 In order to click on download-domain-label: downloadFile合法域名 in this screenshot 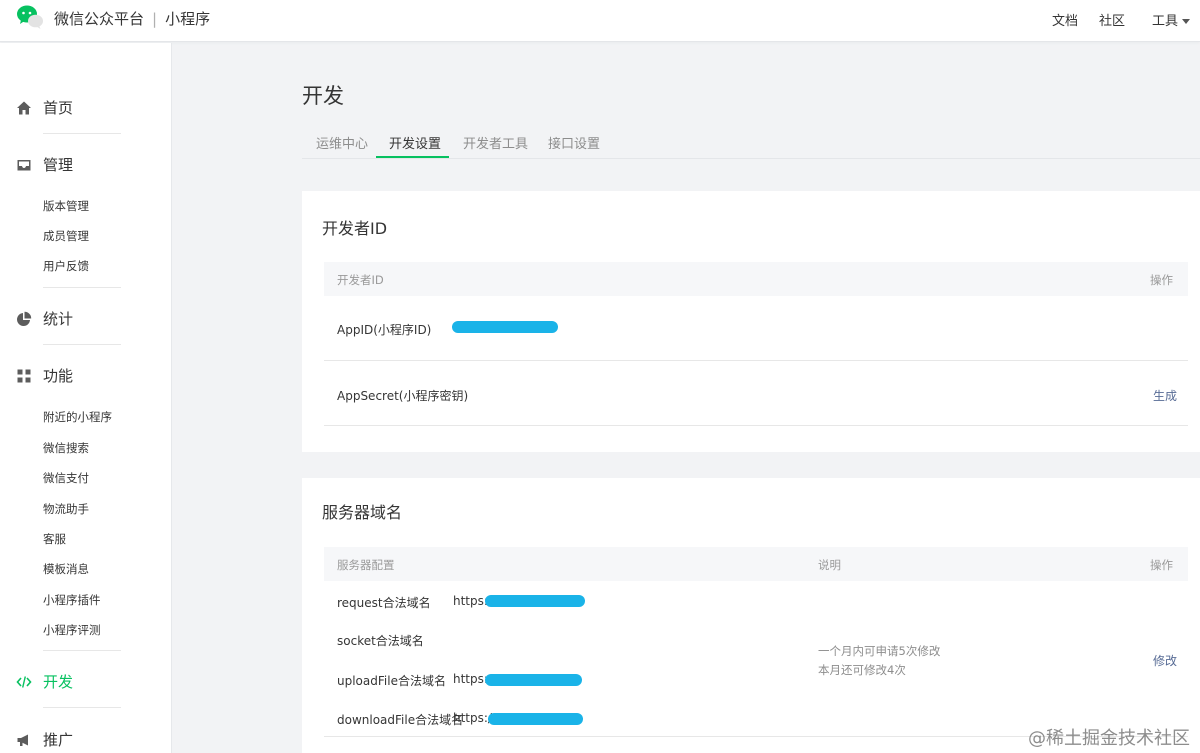, I will do `click(400, 720)`.